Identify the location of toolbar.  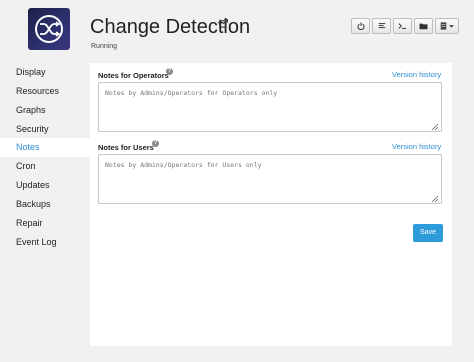
(406, 26).